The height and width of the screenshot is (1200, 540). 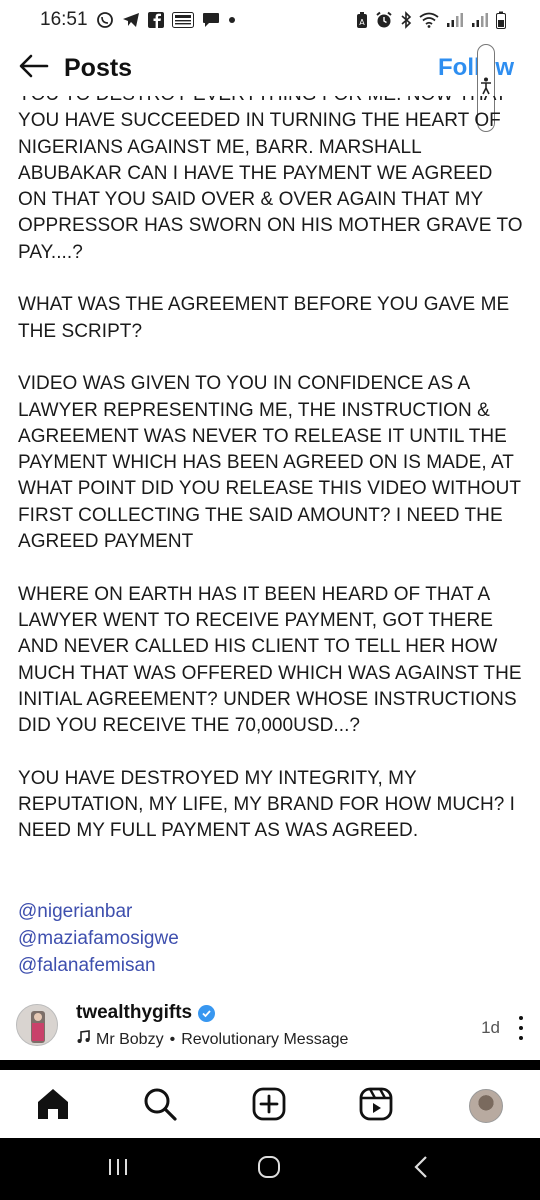 I want to click on audio-info: Mr Bobzy • Revolutionary Message, so click(x=212, y=1039).